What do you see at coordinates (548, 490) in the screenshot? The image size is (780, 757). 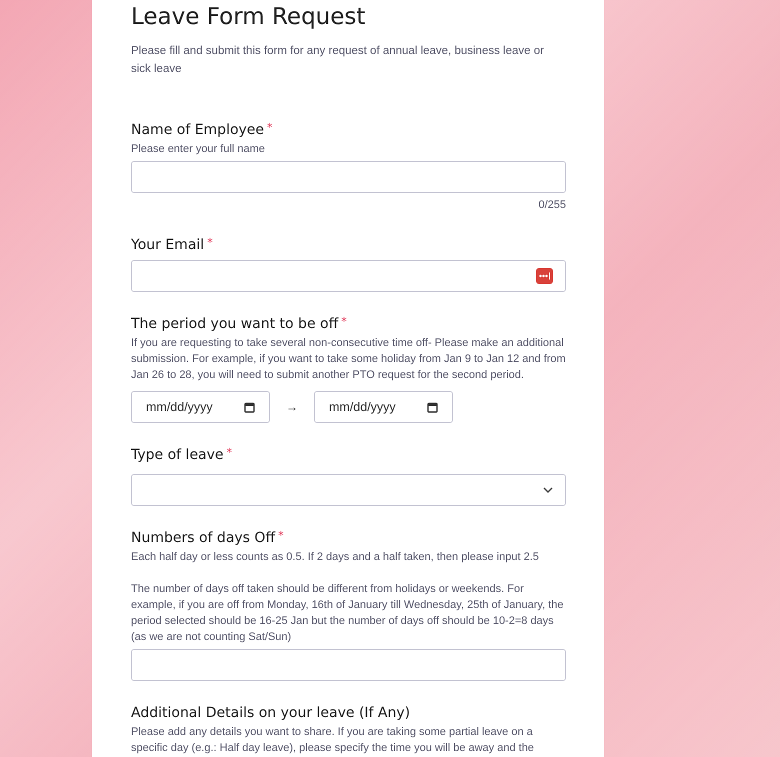 I see `chevron-down-icon` at bounding box center [548, 490].